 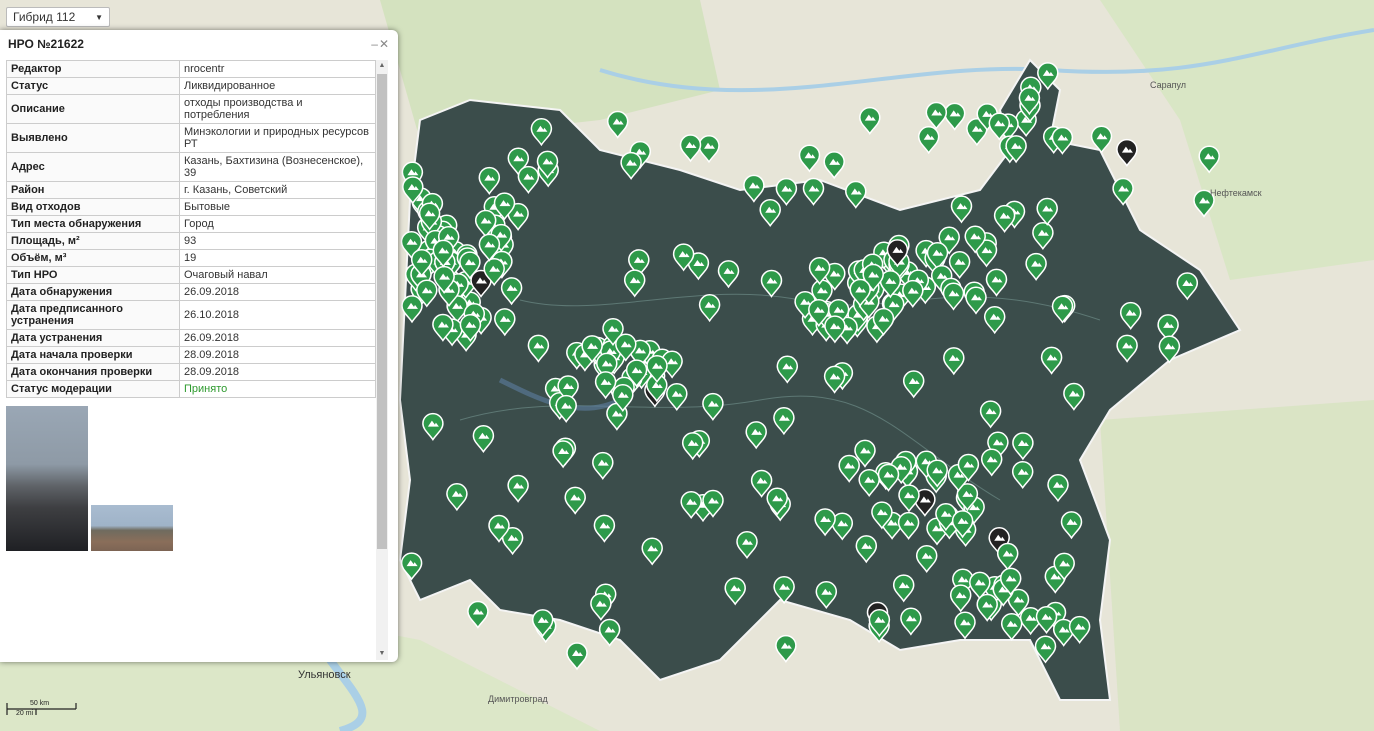 I want to click on table-row: Тип НРО Очаговый навал, so click(x=191, y=275).